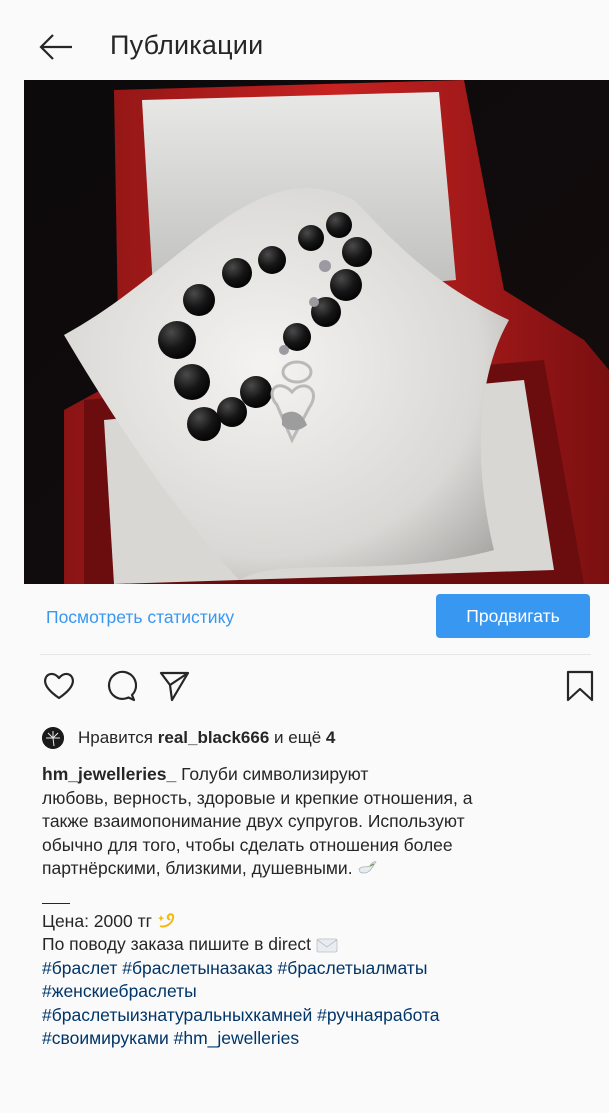 This screenshot has height=1113, width=609. Describe the element at coordinates (322, 992) in the screenshot. I see `hashtags-line: #женскиебраслеты` at that location.